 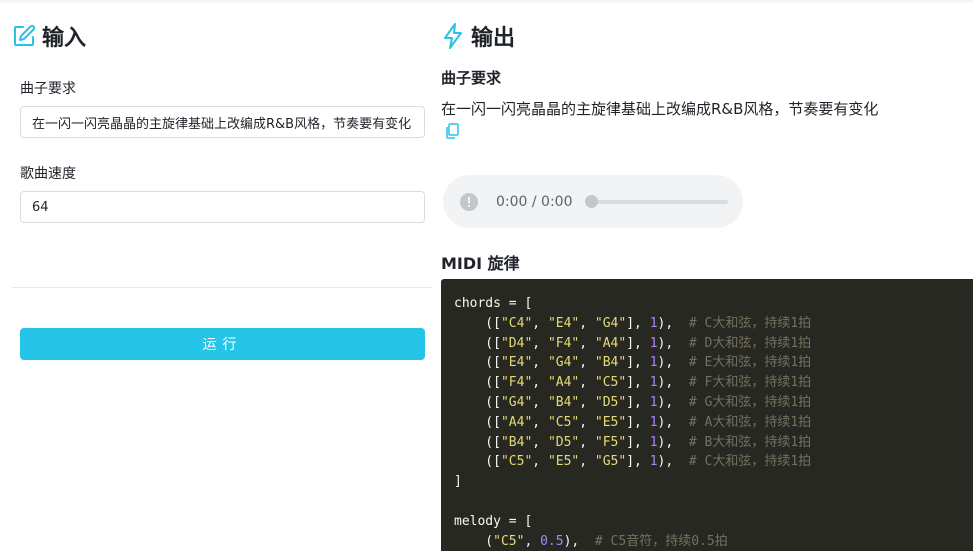 What do you see at coordinates (48, 89) in the screenshot?
I see `requirement-label: 曲子要求` at bounding box center [48, 89].